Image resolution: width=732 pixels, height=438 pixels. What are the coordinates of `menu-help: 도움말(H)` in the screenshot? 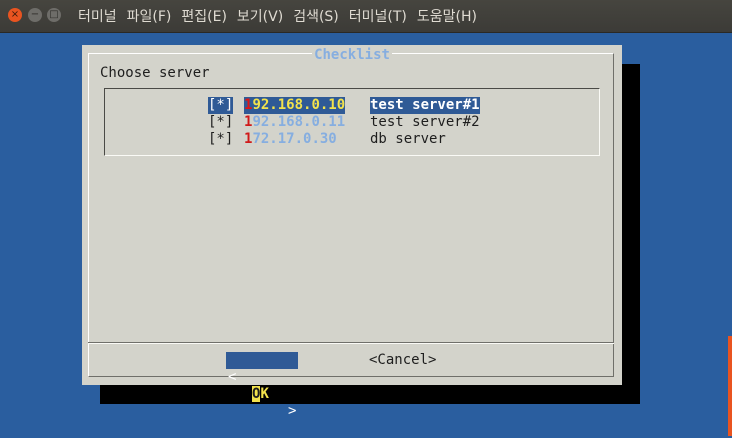 It's located at (447, 16).